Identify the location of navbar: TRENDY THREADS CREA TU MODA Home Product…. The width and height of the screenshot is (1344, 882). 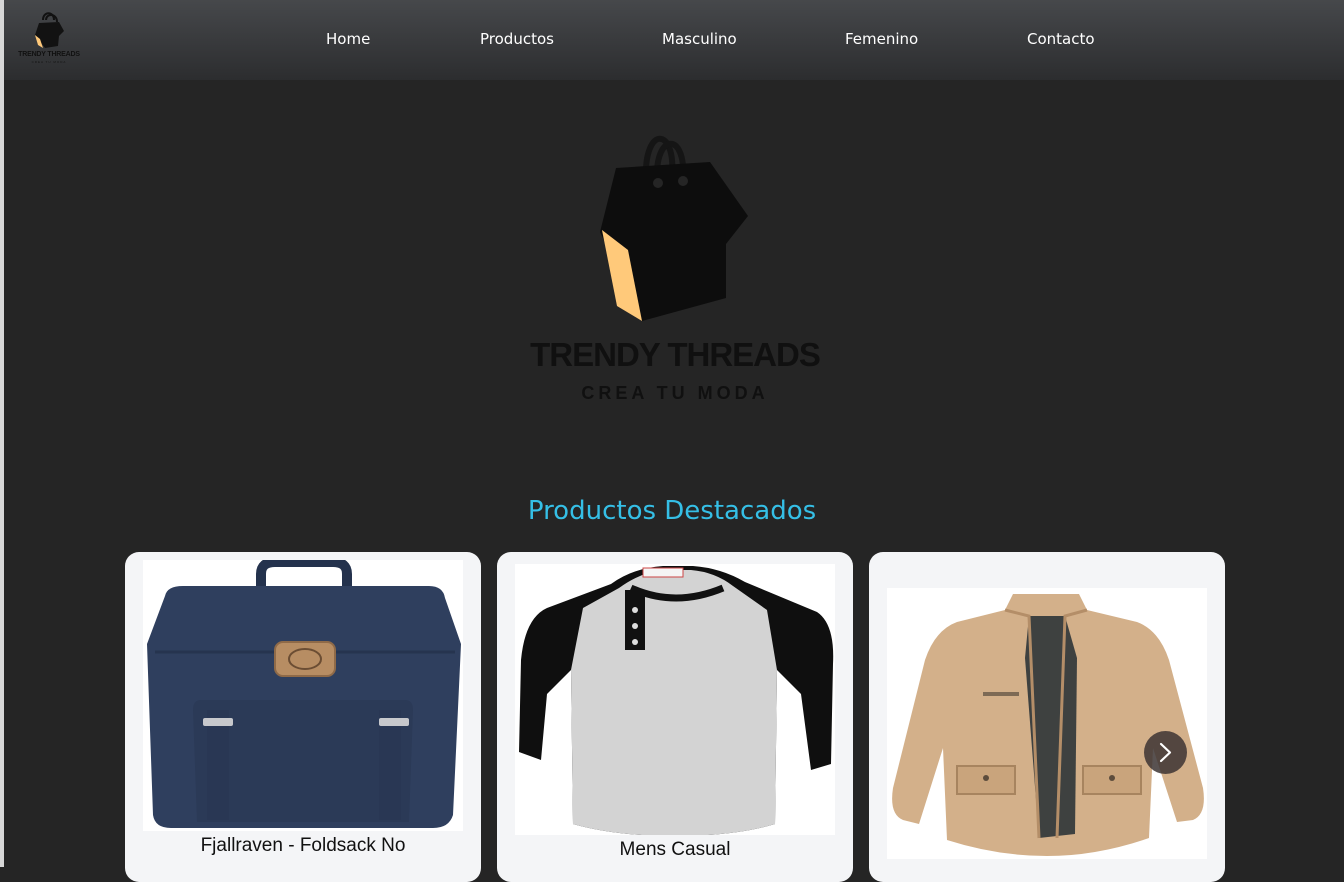
(672, 40).